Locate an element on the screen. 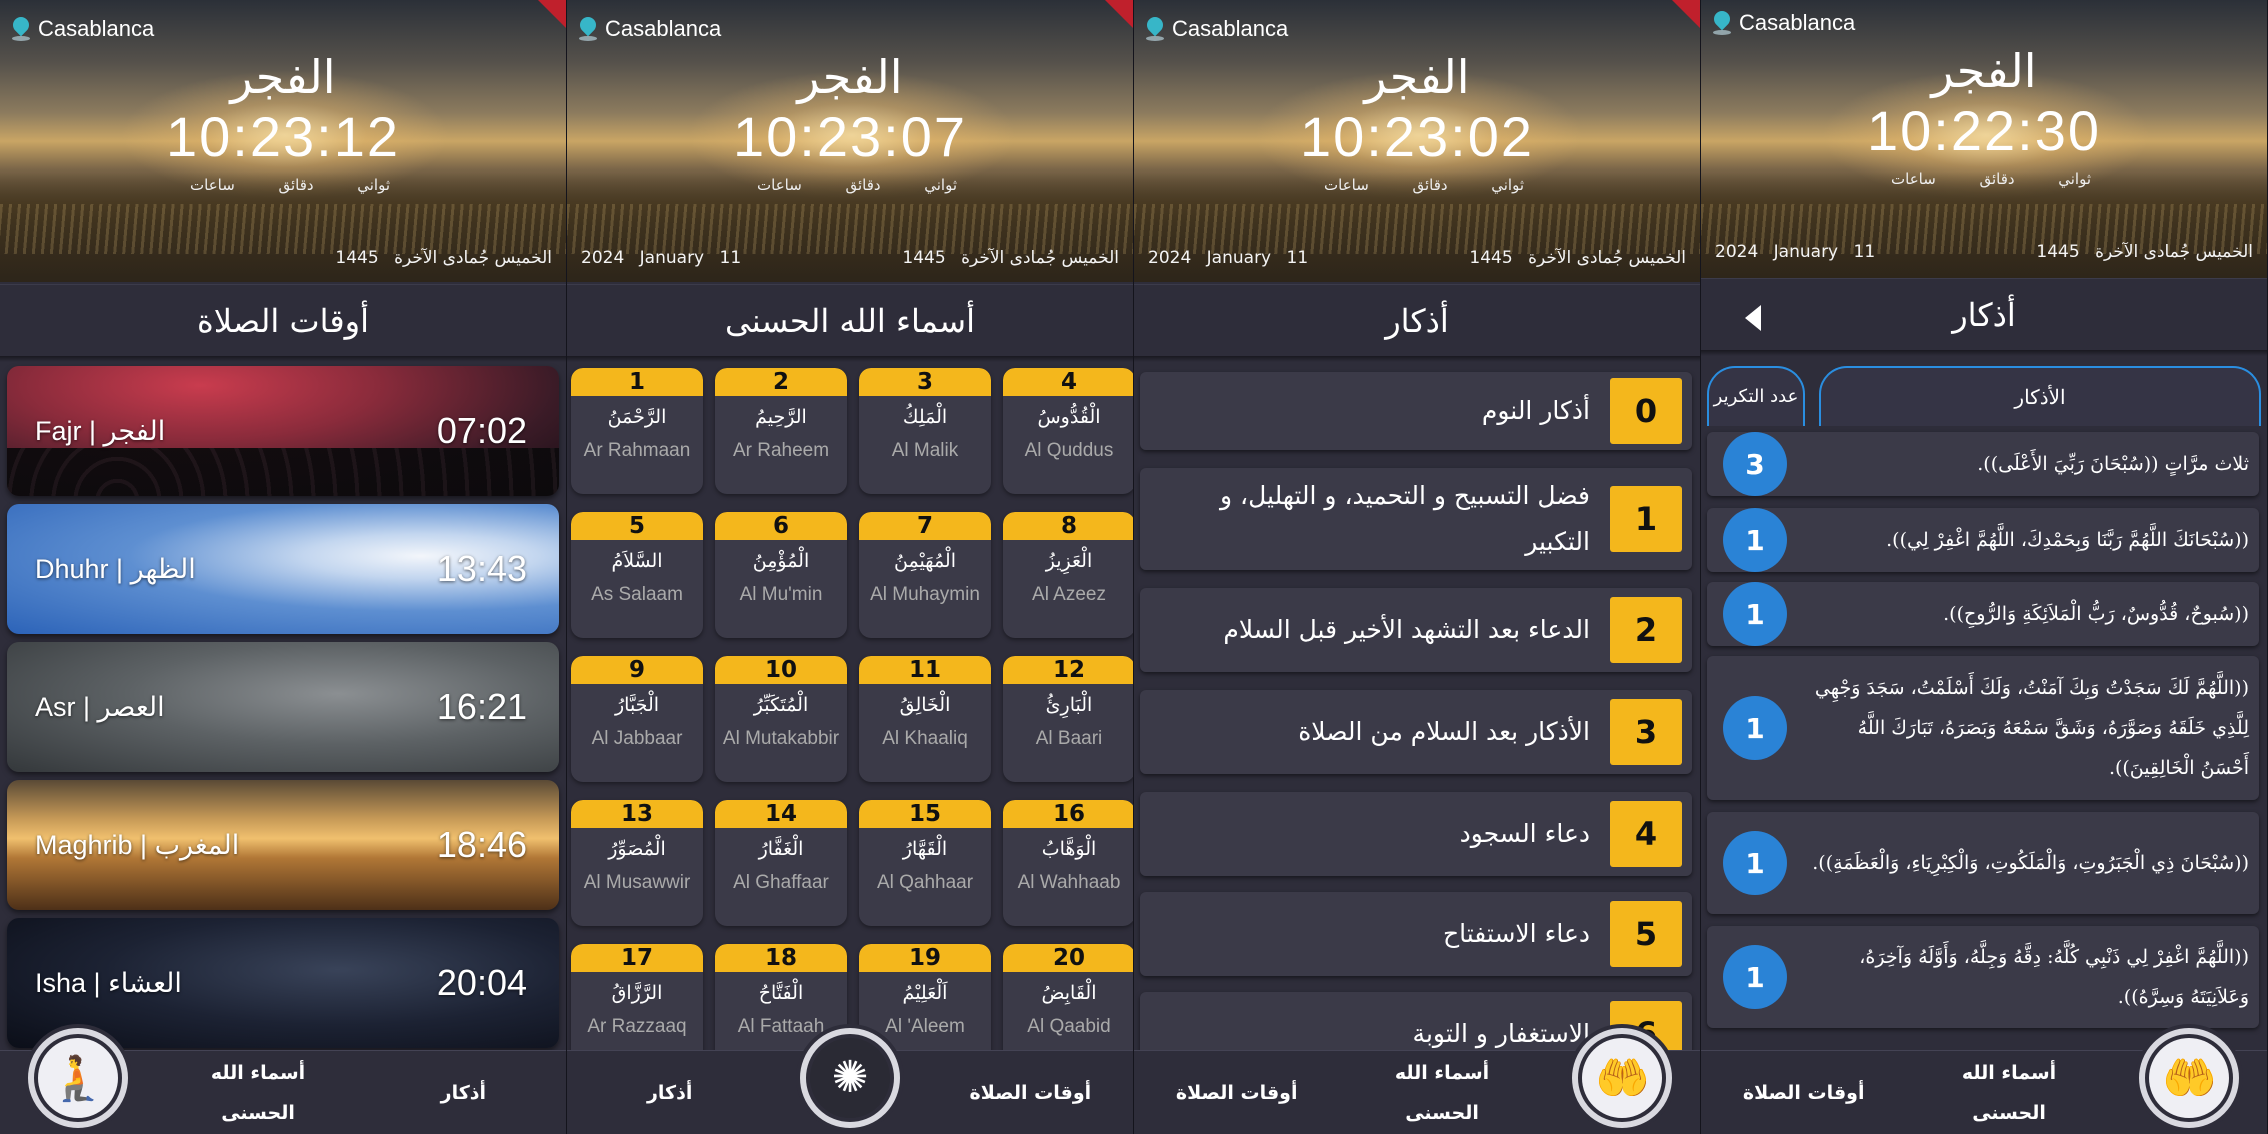 The width and height of the screenshot is (2268, 1134). name-card: 16 الْوَهَّابُ Al Wahhaab is located at coordinates (1068, 863).